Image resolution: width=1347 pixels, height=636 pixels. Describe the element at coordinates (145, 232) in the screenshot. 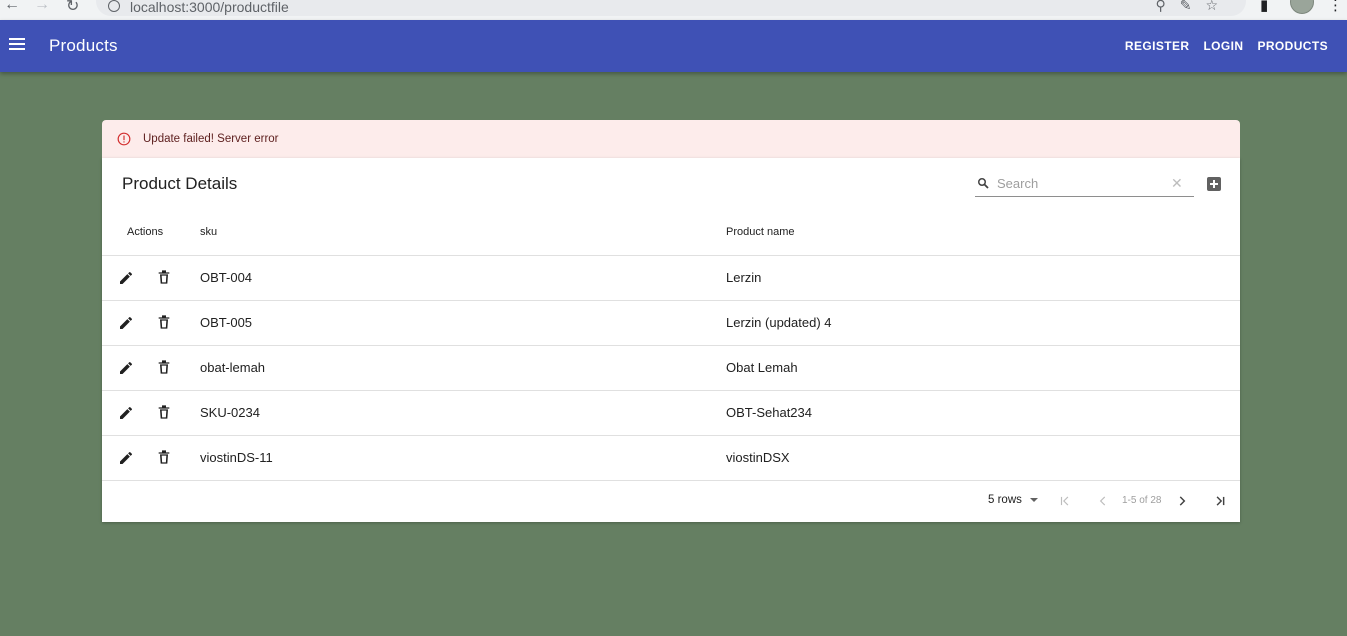

I see `column-header-actions: Actions` at that location.